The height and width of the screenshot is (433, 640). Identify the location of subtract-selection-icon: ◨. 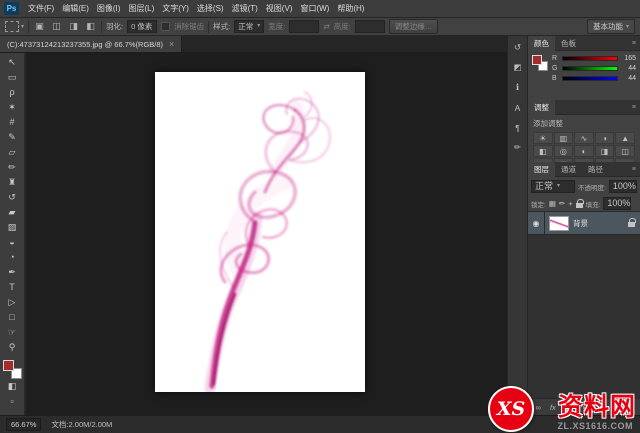
(73, 26).